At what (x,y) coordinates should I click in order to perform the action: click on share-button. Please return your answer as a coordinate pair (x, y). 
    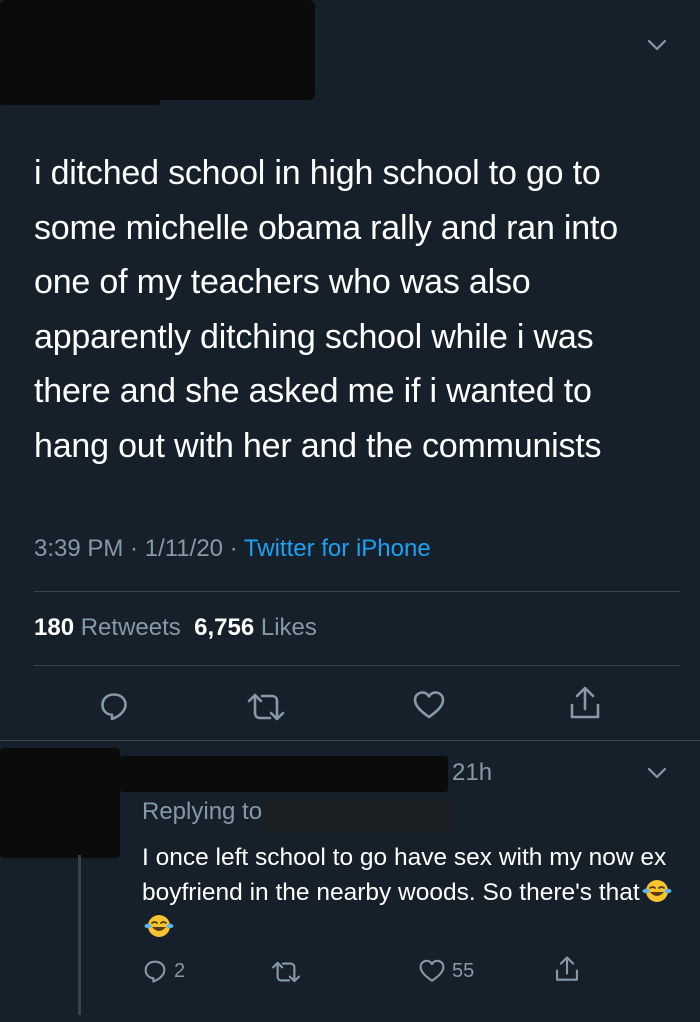
    Looking at the image, I should click on (585, 703).